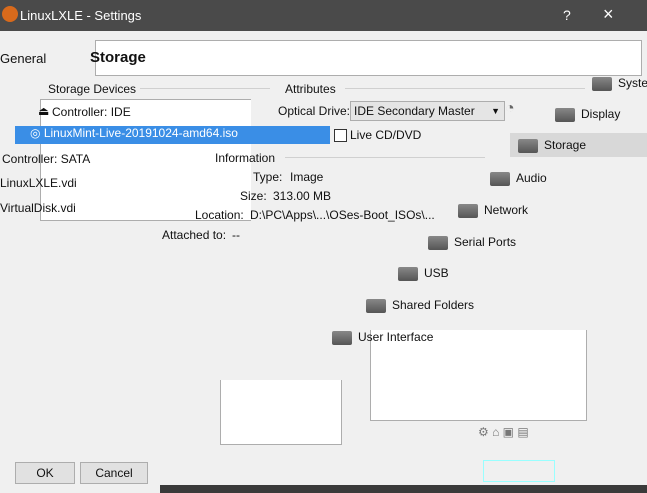 This screenshot has width=647, height=493. What do you see at coordinates (140, 133) in the screenshot?
I see `tree-item-label: LinuxMint-Live-20191024-amd64.iso` at bounding box center [140, 133].